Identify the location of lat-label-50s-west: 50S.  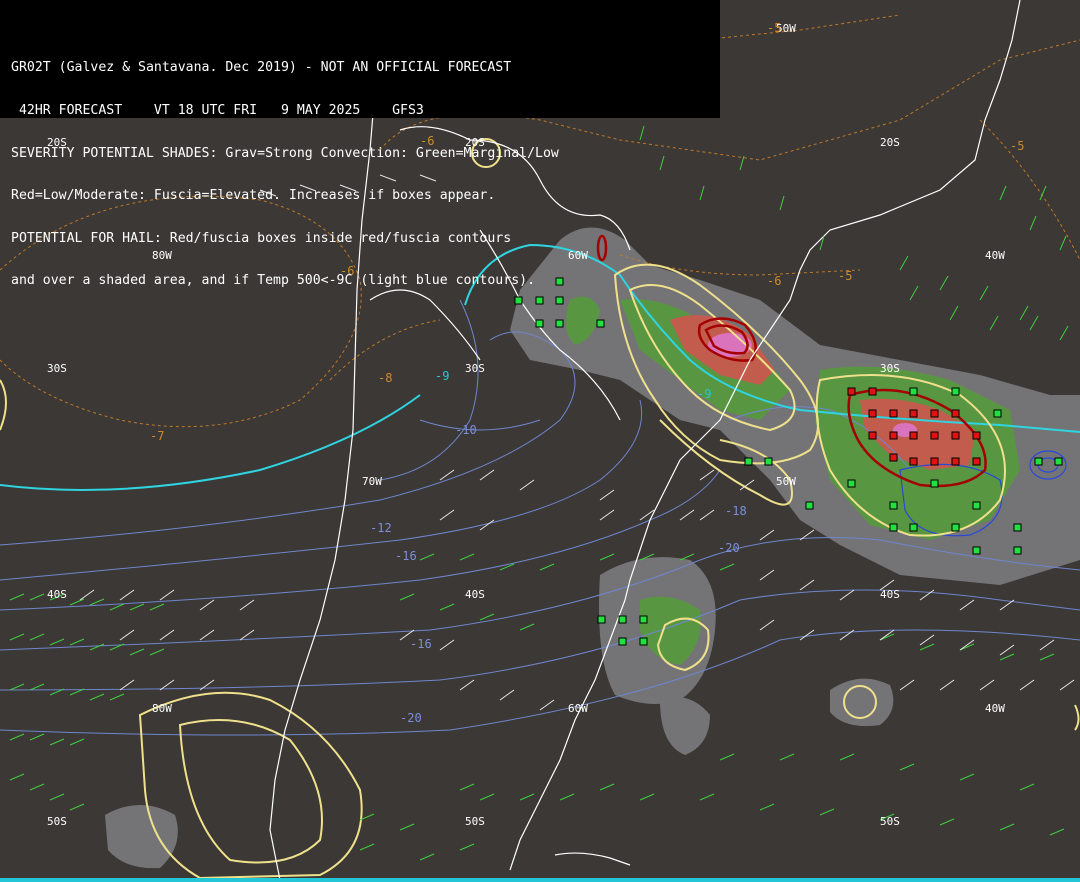
(57, 821).